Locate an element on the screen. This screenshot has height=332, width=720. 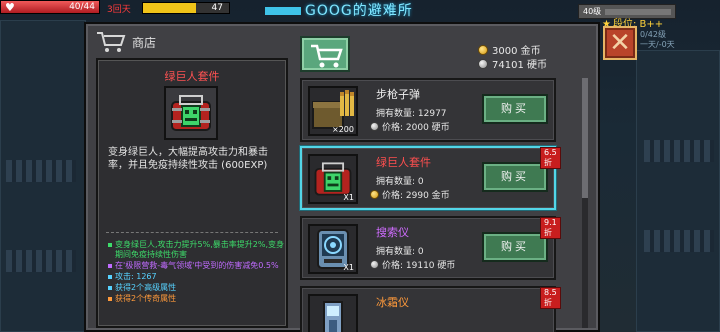
tab-shop is located at coordinates (325, 54).